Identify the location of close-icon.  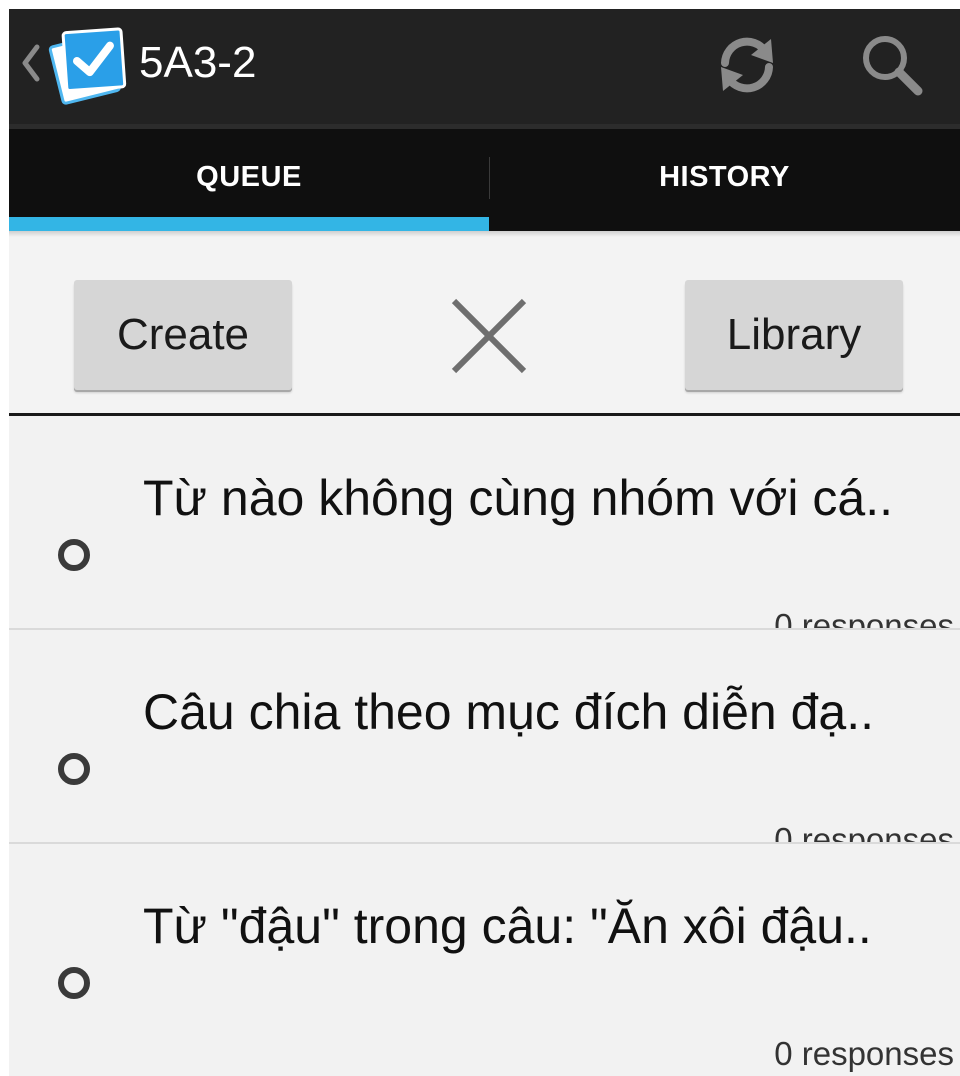
(489, 336).